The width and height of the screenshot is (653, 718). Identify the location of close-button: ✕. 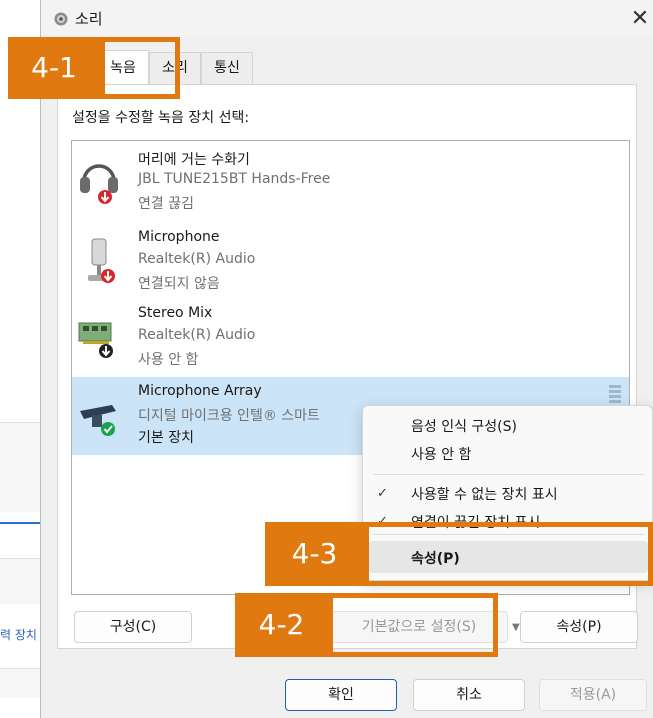
(639, 19).